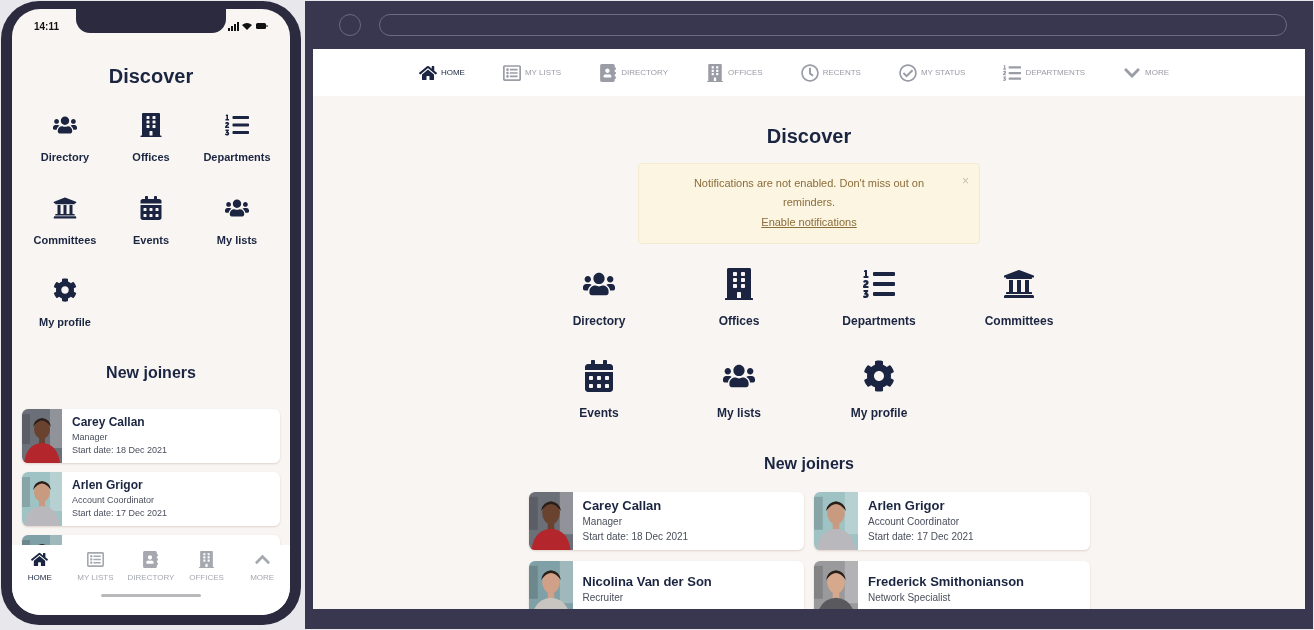 The width and height of the screenshot is (1314, 630). What do you see at coordinates (248, 26) in the screenshot?
I see `status-icons` at bounding box center [248, 26].